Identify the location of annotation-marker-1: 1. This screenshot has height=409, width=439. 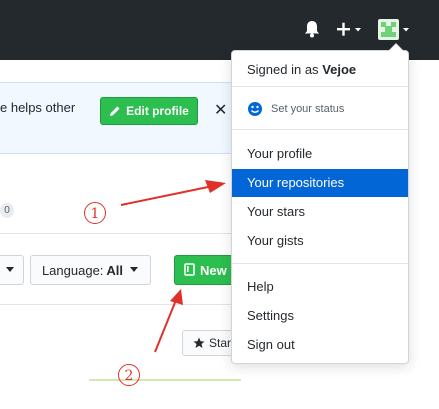
(95, 213).